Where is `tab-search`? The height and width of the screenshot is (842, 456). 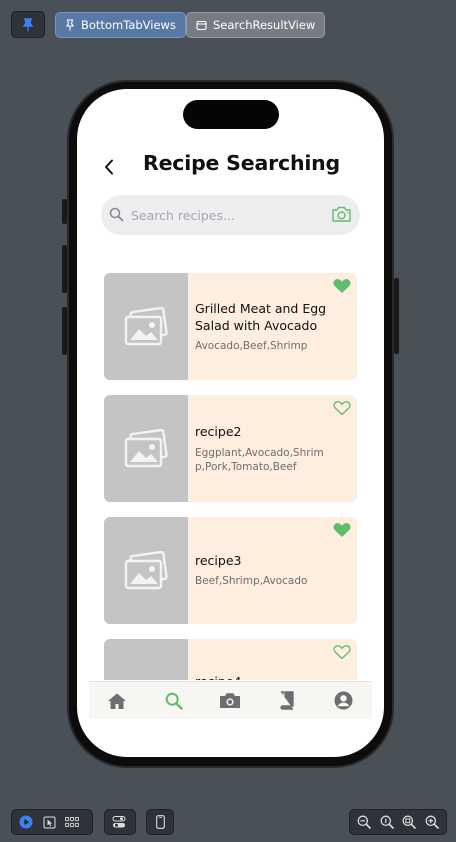 tab-search is located at coordinates (174, 701).